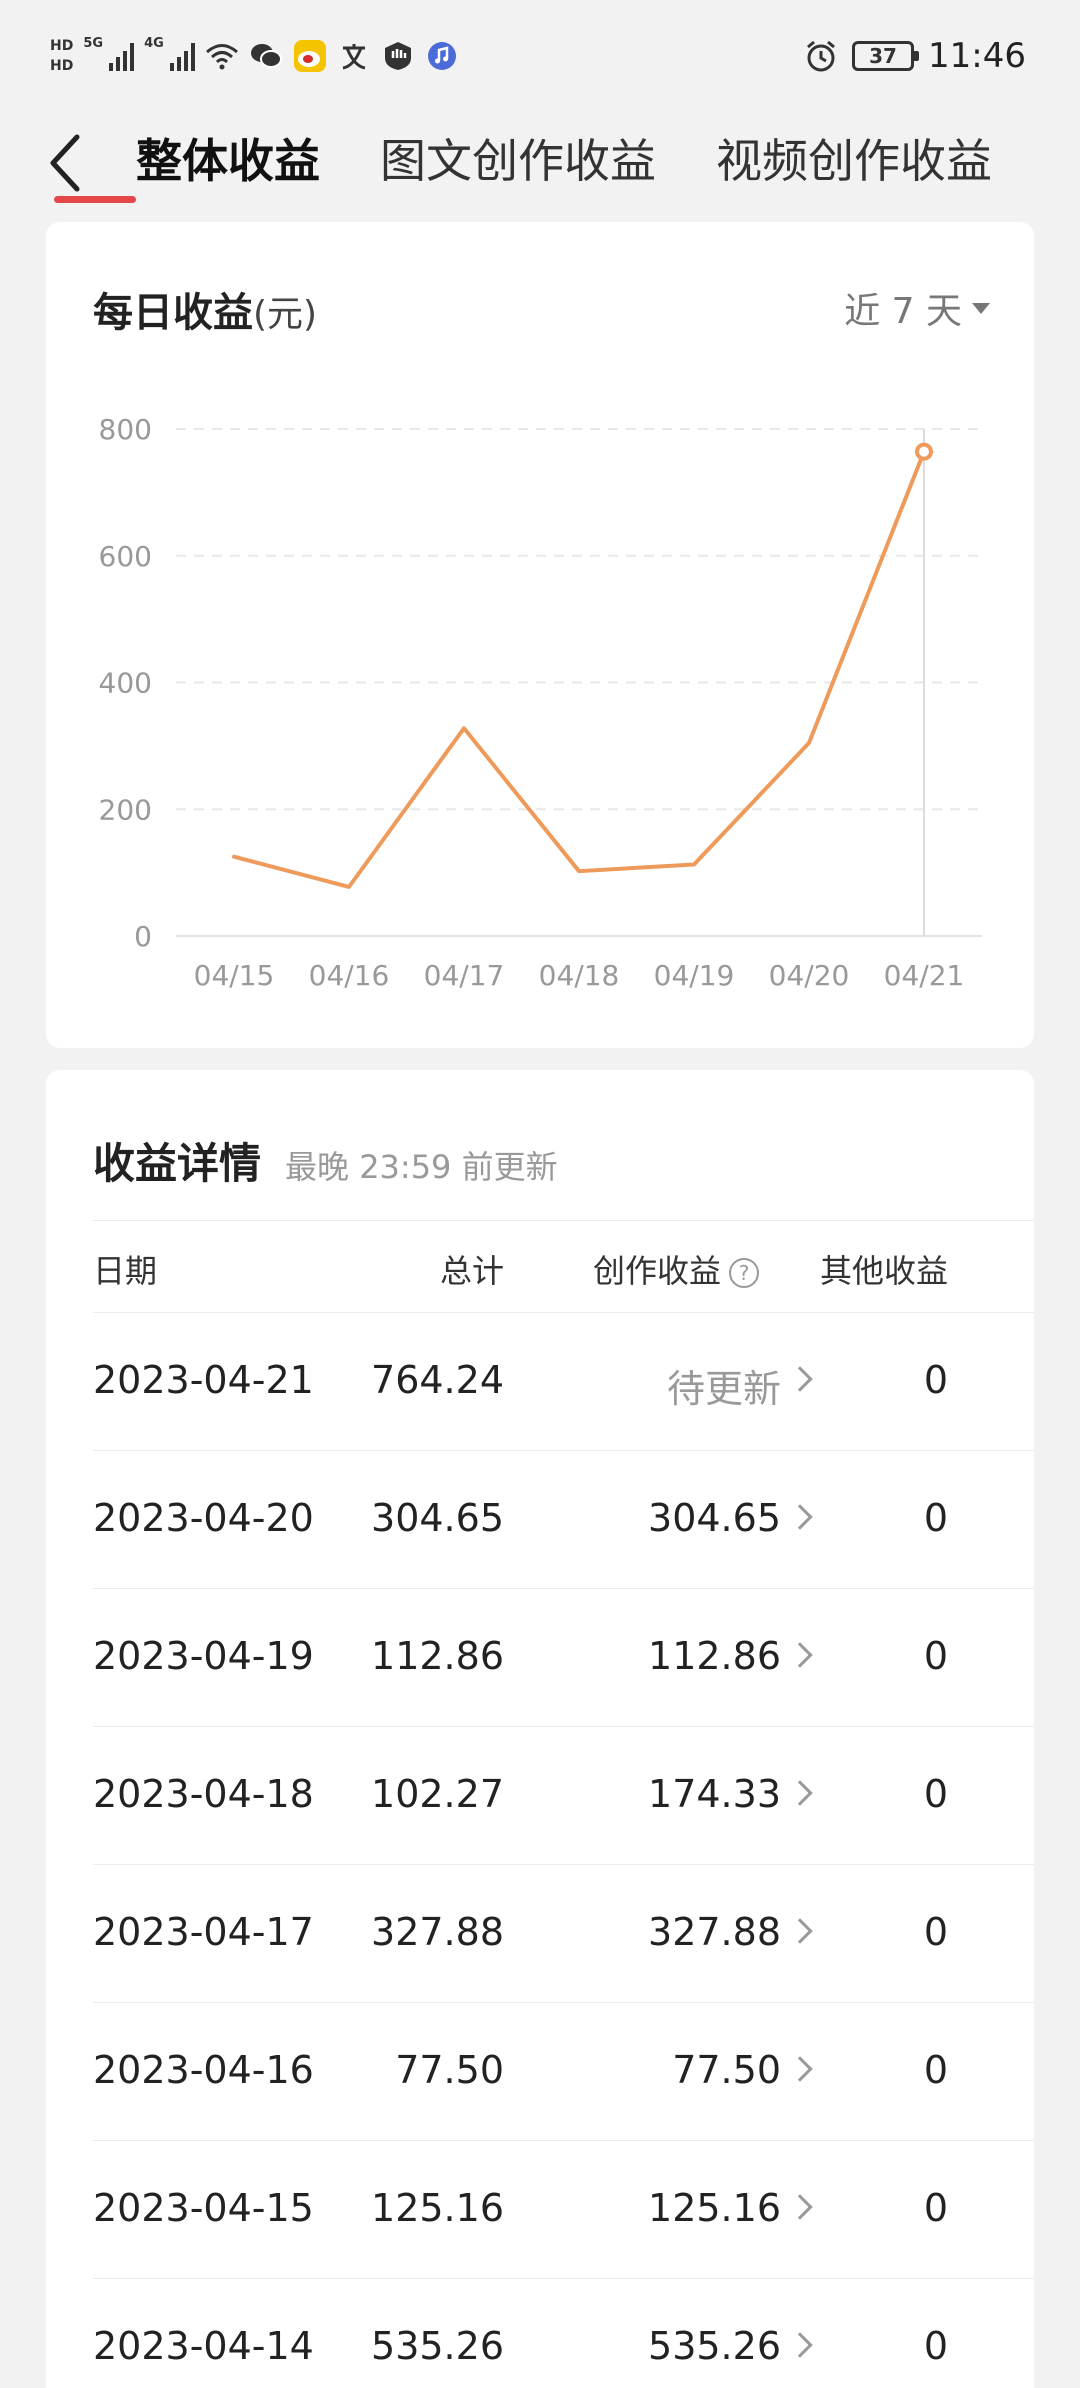  Describe the element at coordinates (421, 1167) in the screenshot. I see `detail-subtitle: 最晚 23:59 前更新` at that location.